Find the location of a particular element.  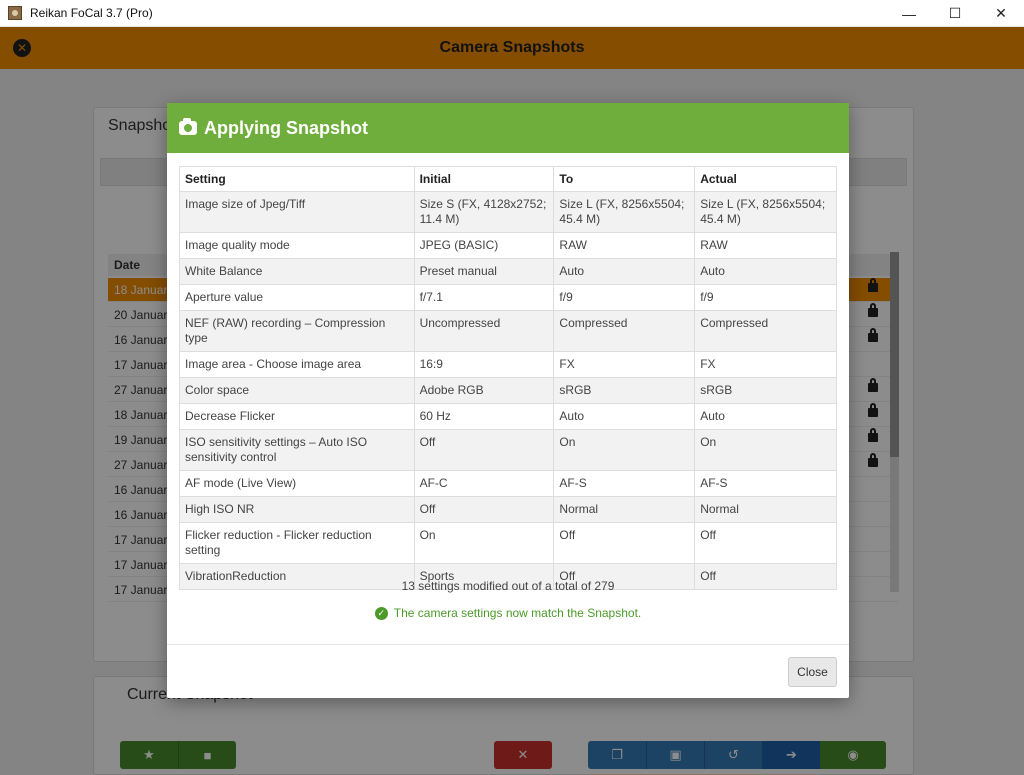

initial-cell: AF-C is located at coordinates (484, 483).